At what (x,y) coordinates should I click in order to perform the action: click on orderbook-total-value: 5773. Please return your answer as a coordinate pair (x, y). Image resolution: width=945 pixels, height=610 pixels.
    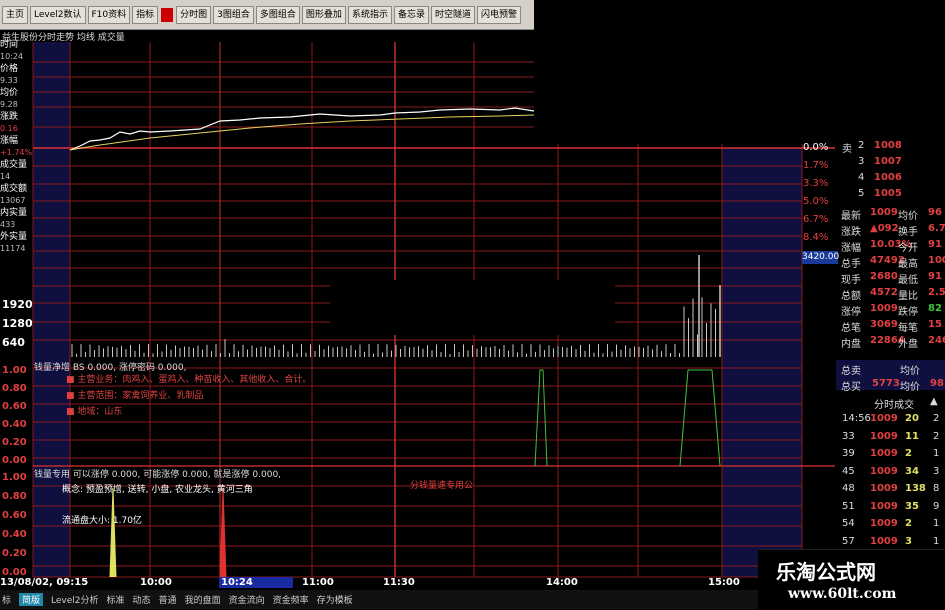
    Looking at the image, I should click on (886, 383).